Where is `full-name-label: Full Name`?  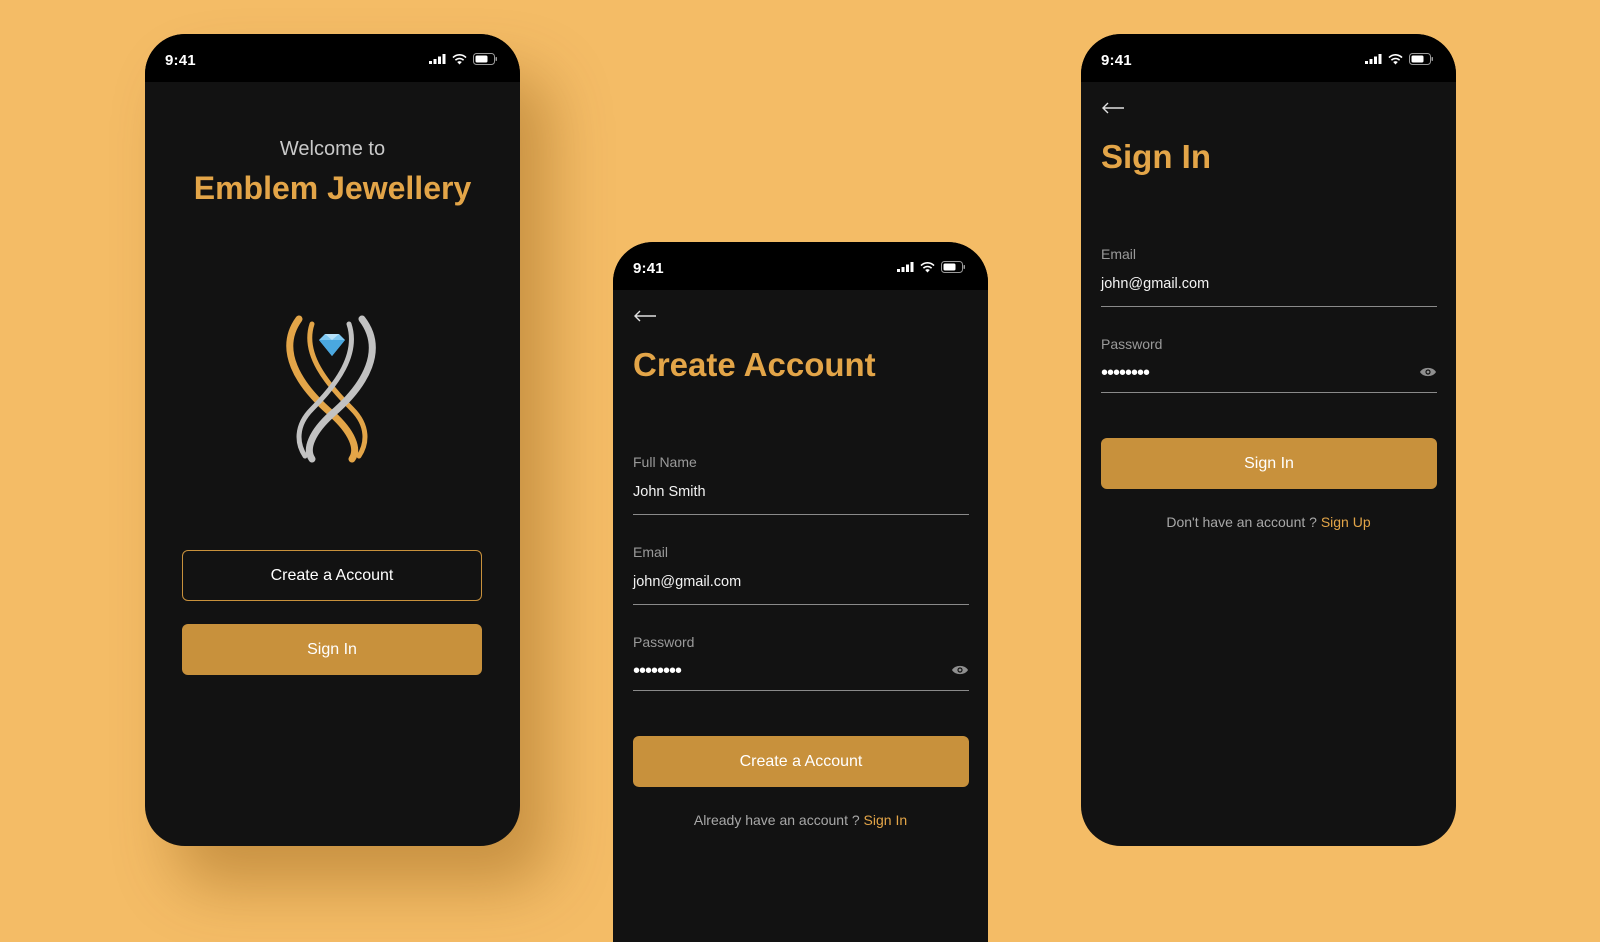 full-name-label: Full Name is located at coordinates (665, 462).